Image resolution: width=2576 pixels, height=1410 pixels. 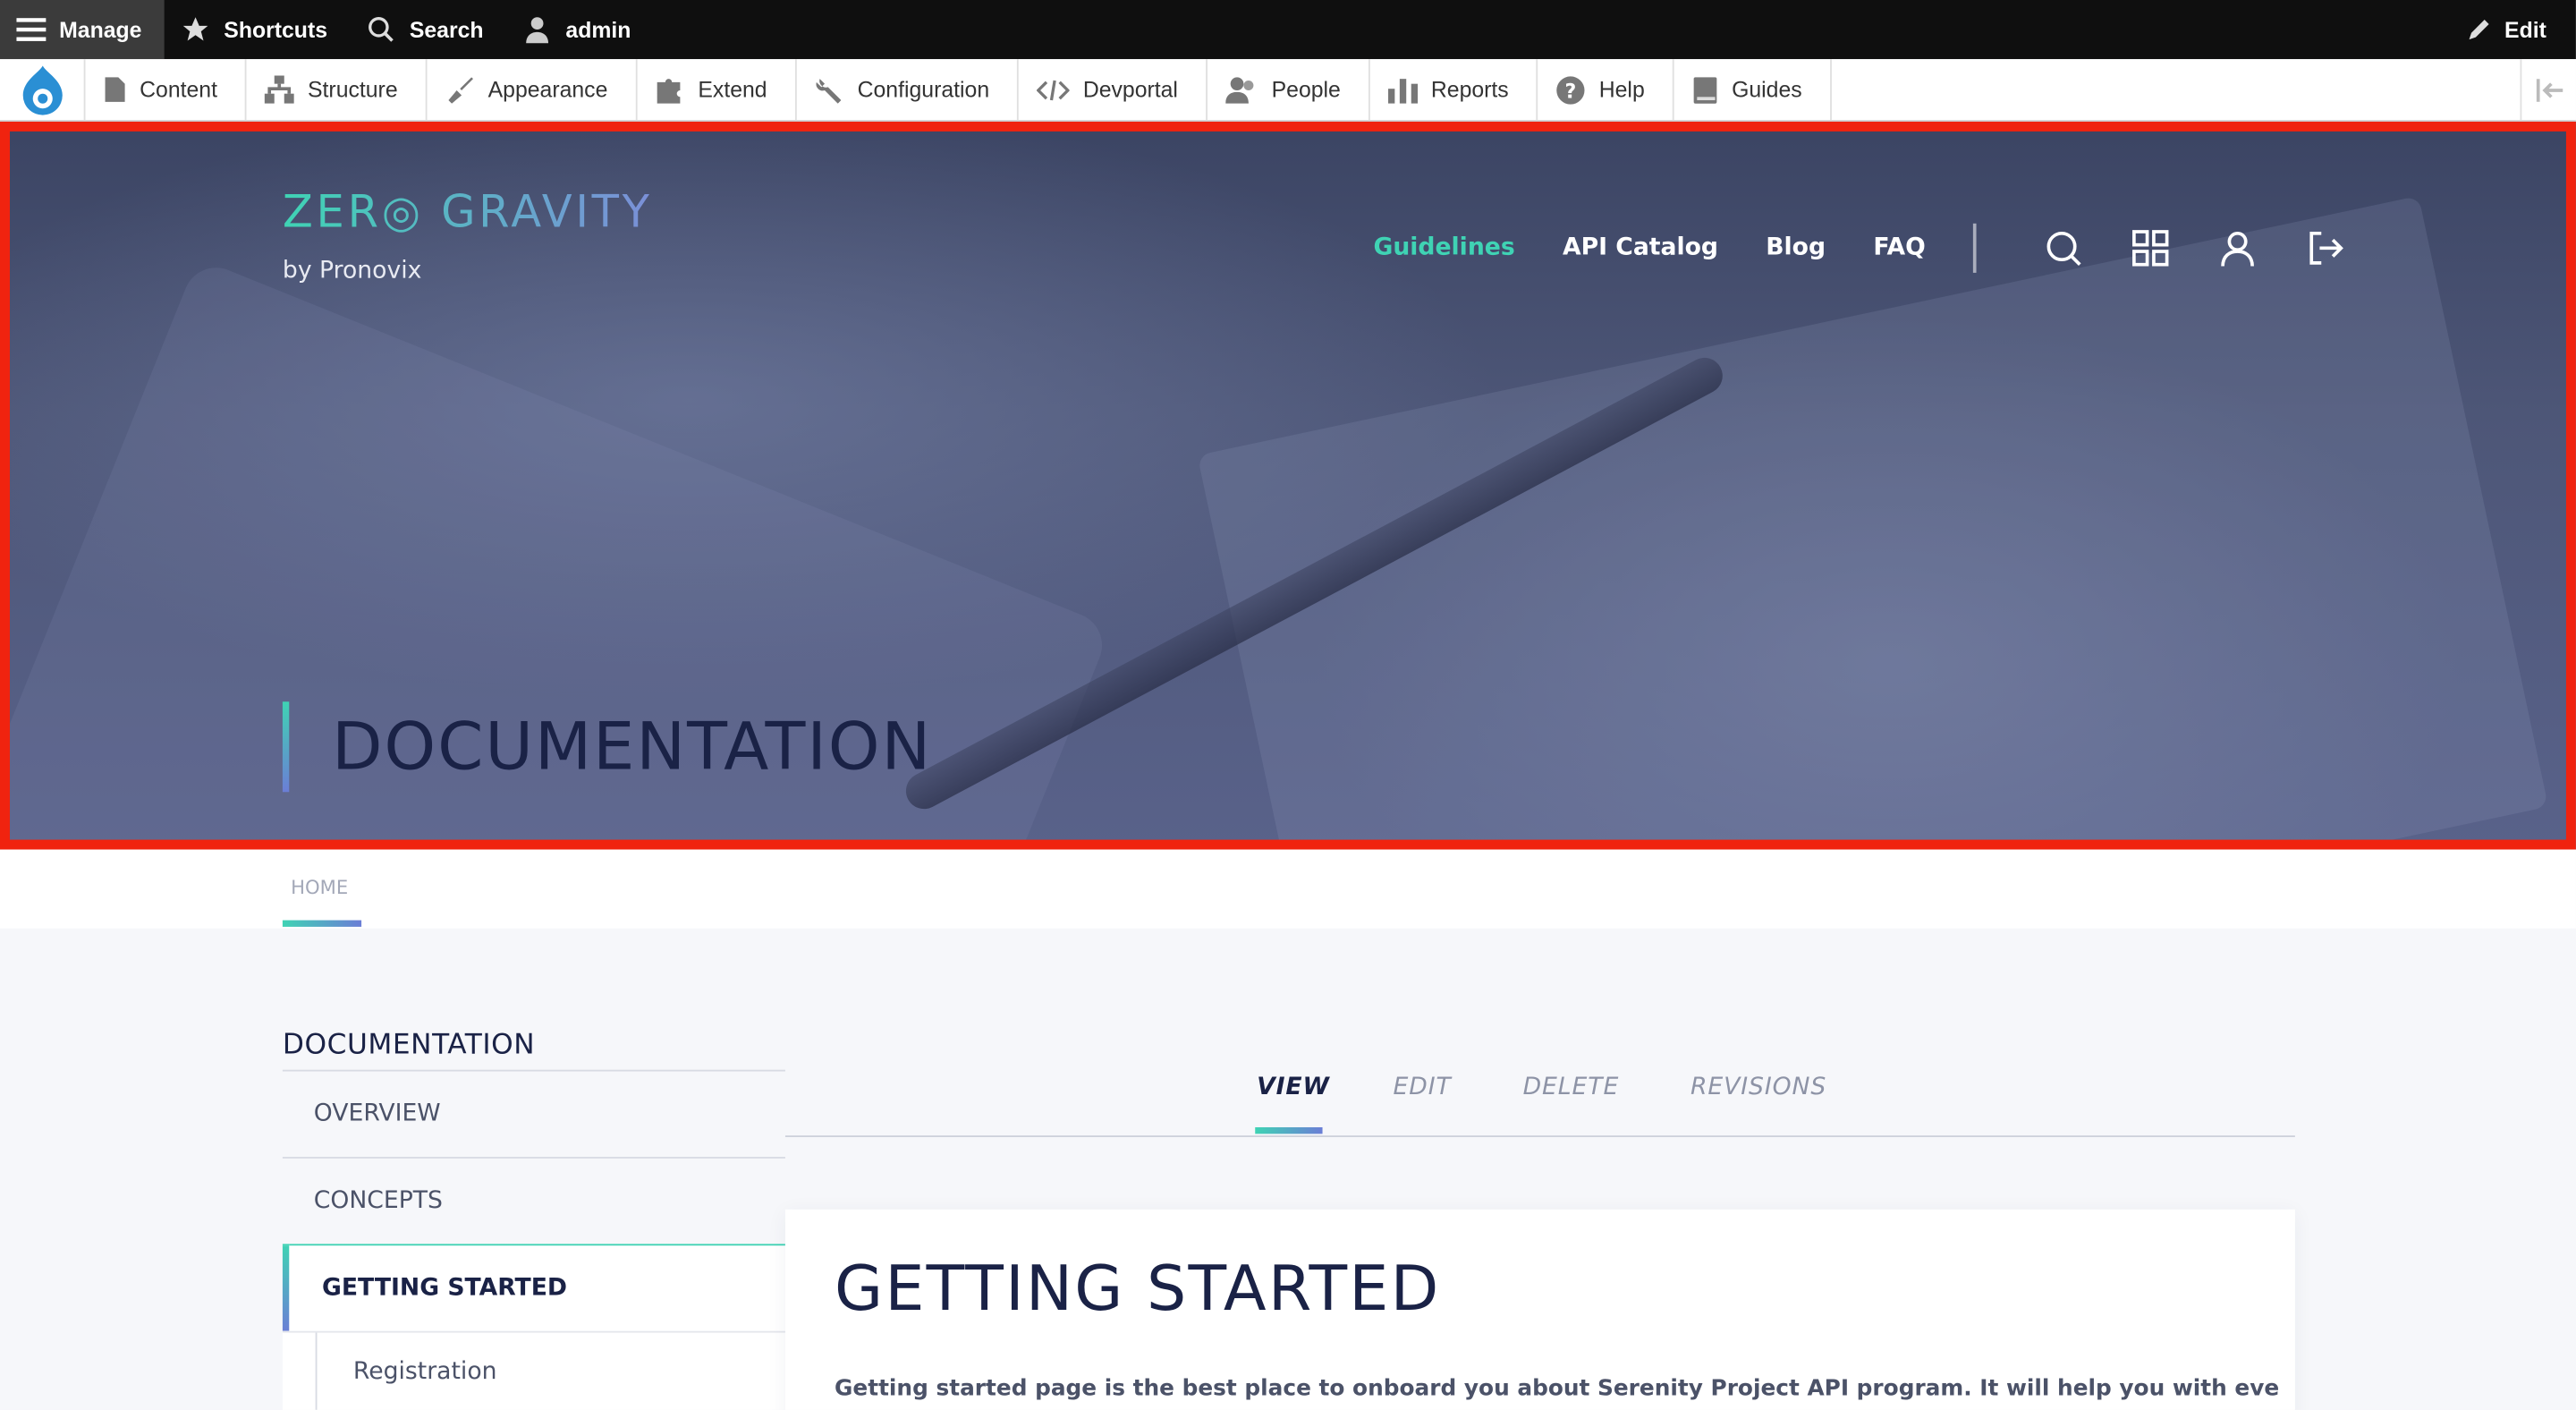 What do you see at coordinates (286, 747) in the screenshot?
I see `hero-accent-bar` at bounding box center [286, 747].